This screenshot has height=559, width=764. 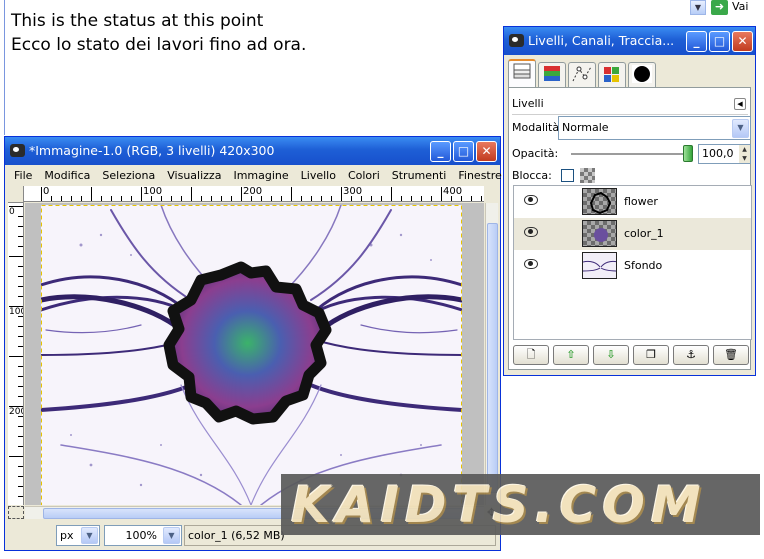 I want to click on menu-seleziona: Seleziona, so click(x=128, y=175).